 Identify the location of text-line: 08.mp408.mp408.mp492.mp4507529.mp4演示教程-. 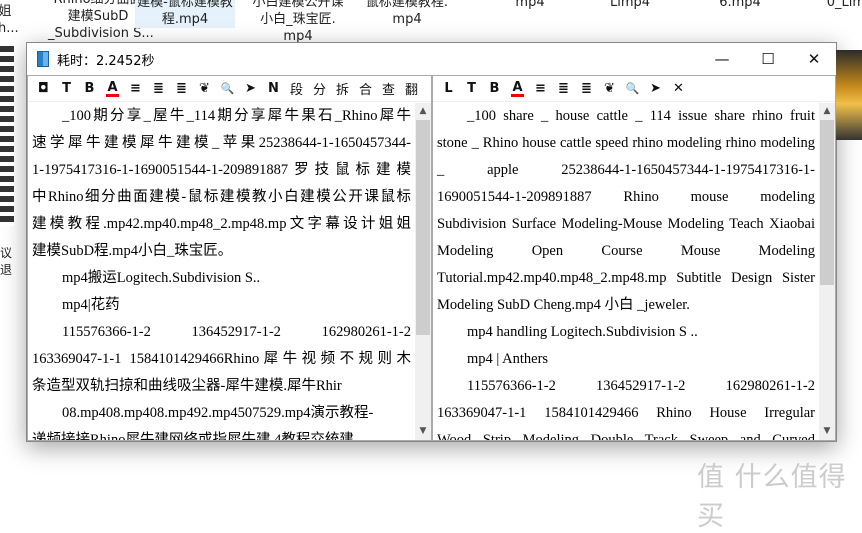
(218, 413).